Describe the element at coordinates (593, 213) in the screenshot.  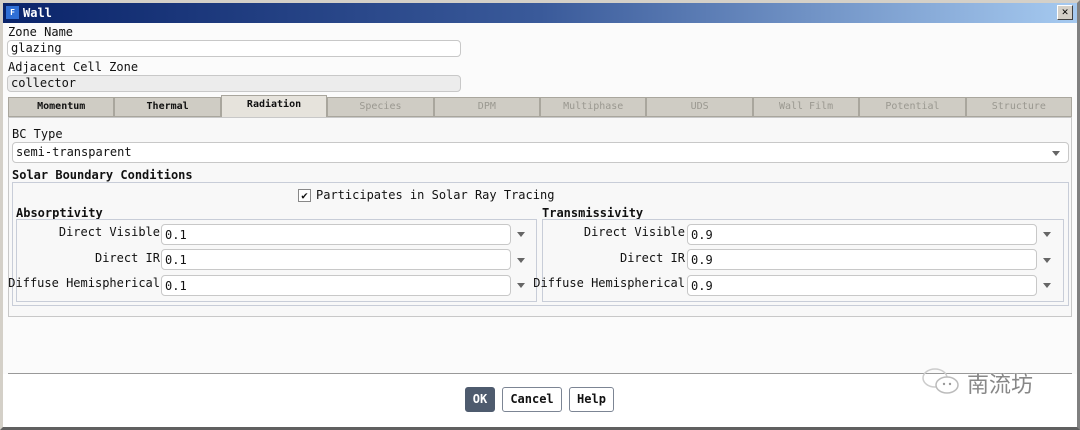
I see `transmissivity-heading: Transmissivity` at that location.